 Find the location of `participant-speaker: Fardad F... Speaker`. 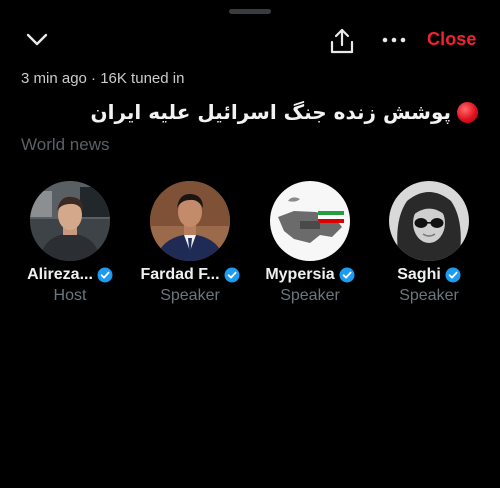

participant-speaker: Fardad F... Speaker is located at coordinates (190, 243).